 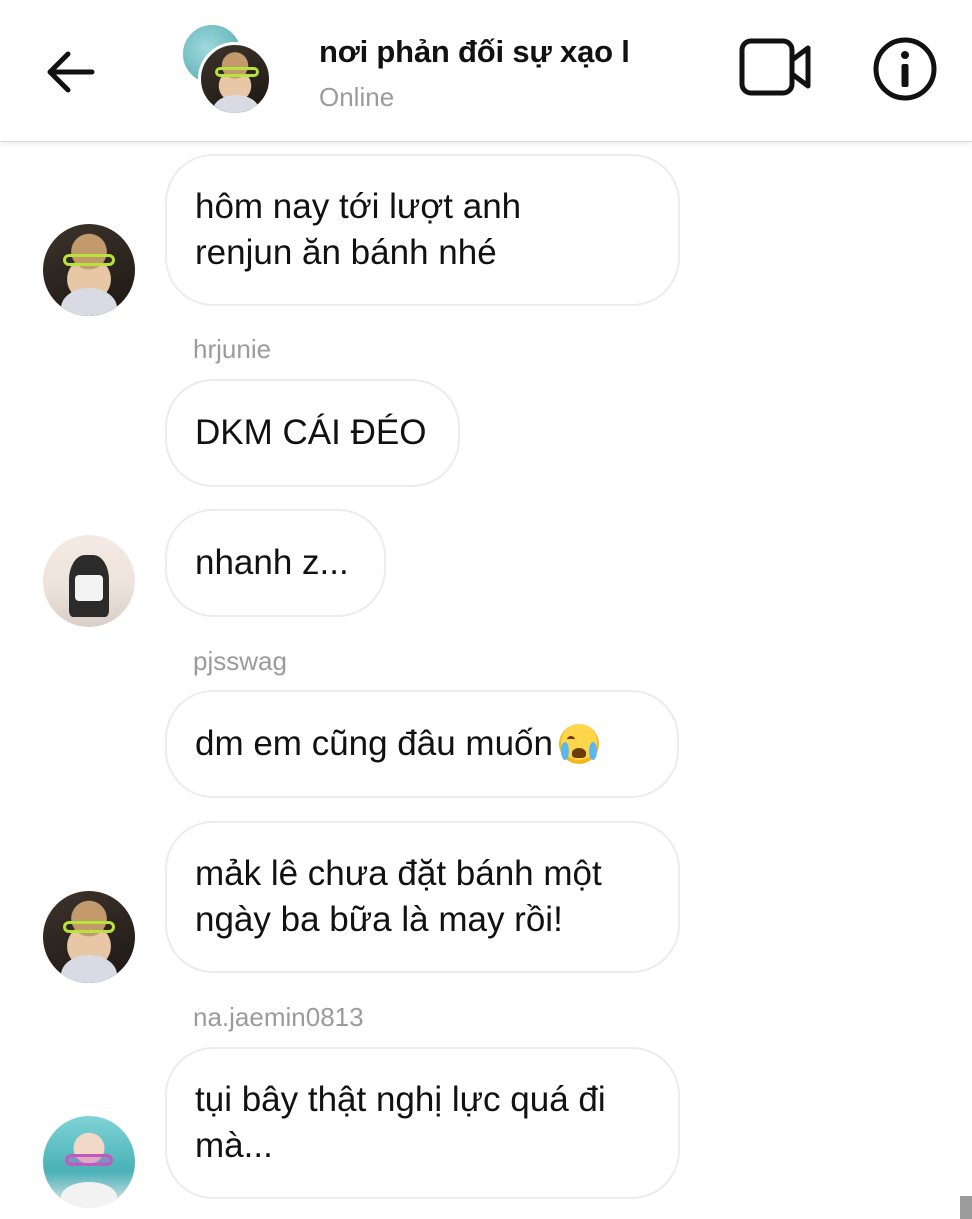 What do you see at coordinates (422, 230) in the screenshot?
I see `message-bubble: hôm nay tới lượt anh renjun ăn bánh nhé` at bounding box center [422, 230].